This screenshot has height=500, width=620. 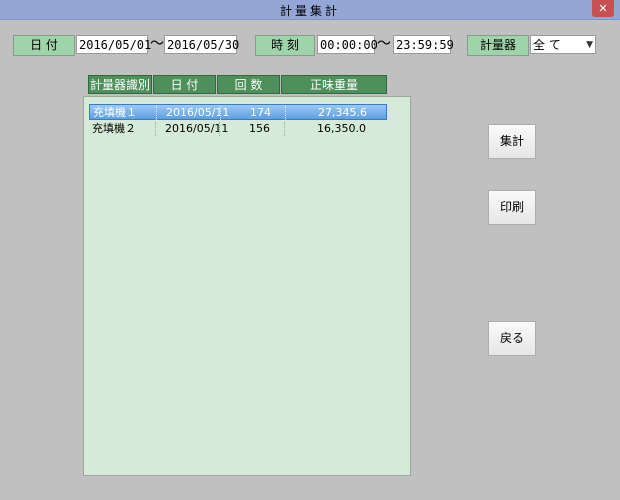 I want to click on time-to-field: 23:59:59, so click(x=423, y=44).